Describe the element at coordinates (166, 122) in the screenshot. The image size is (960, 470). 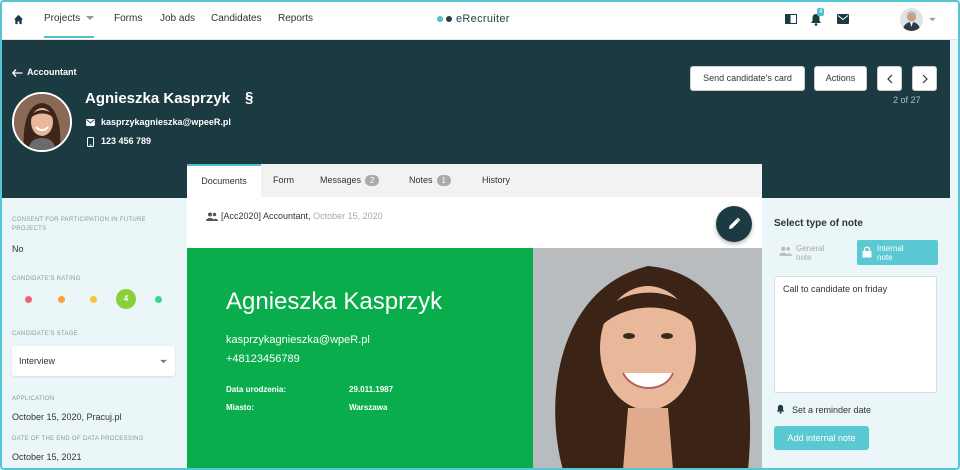
I see `candidate-email: kasprzykagnieszka@wpeeR.pl` at that location.